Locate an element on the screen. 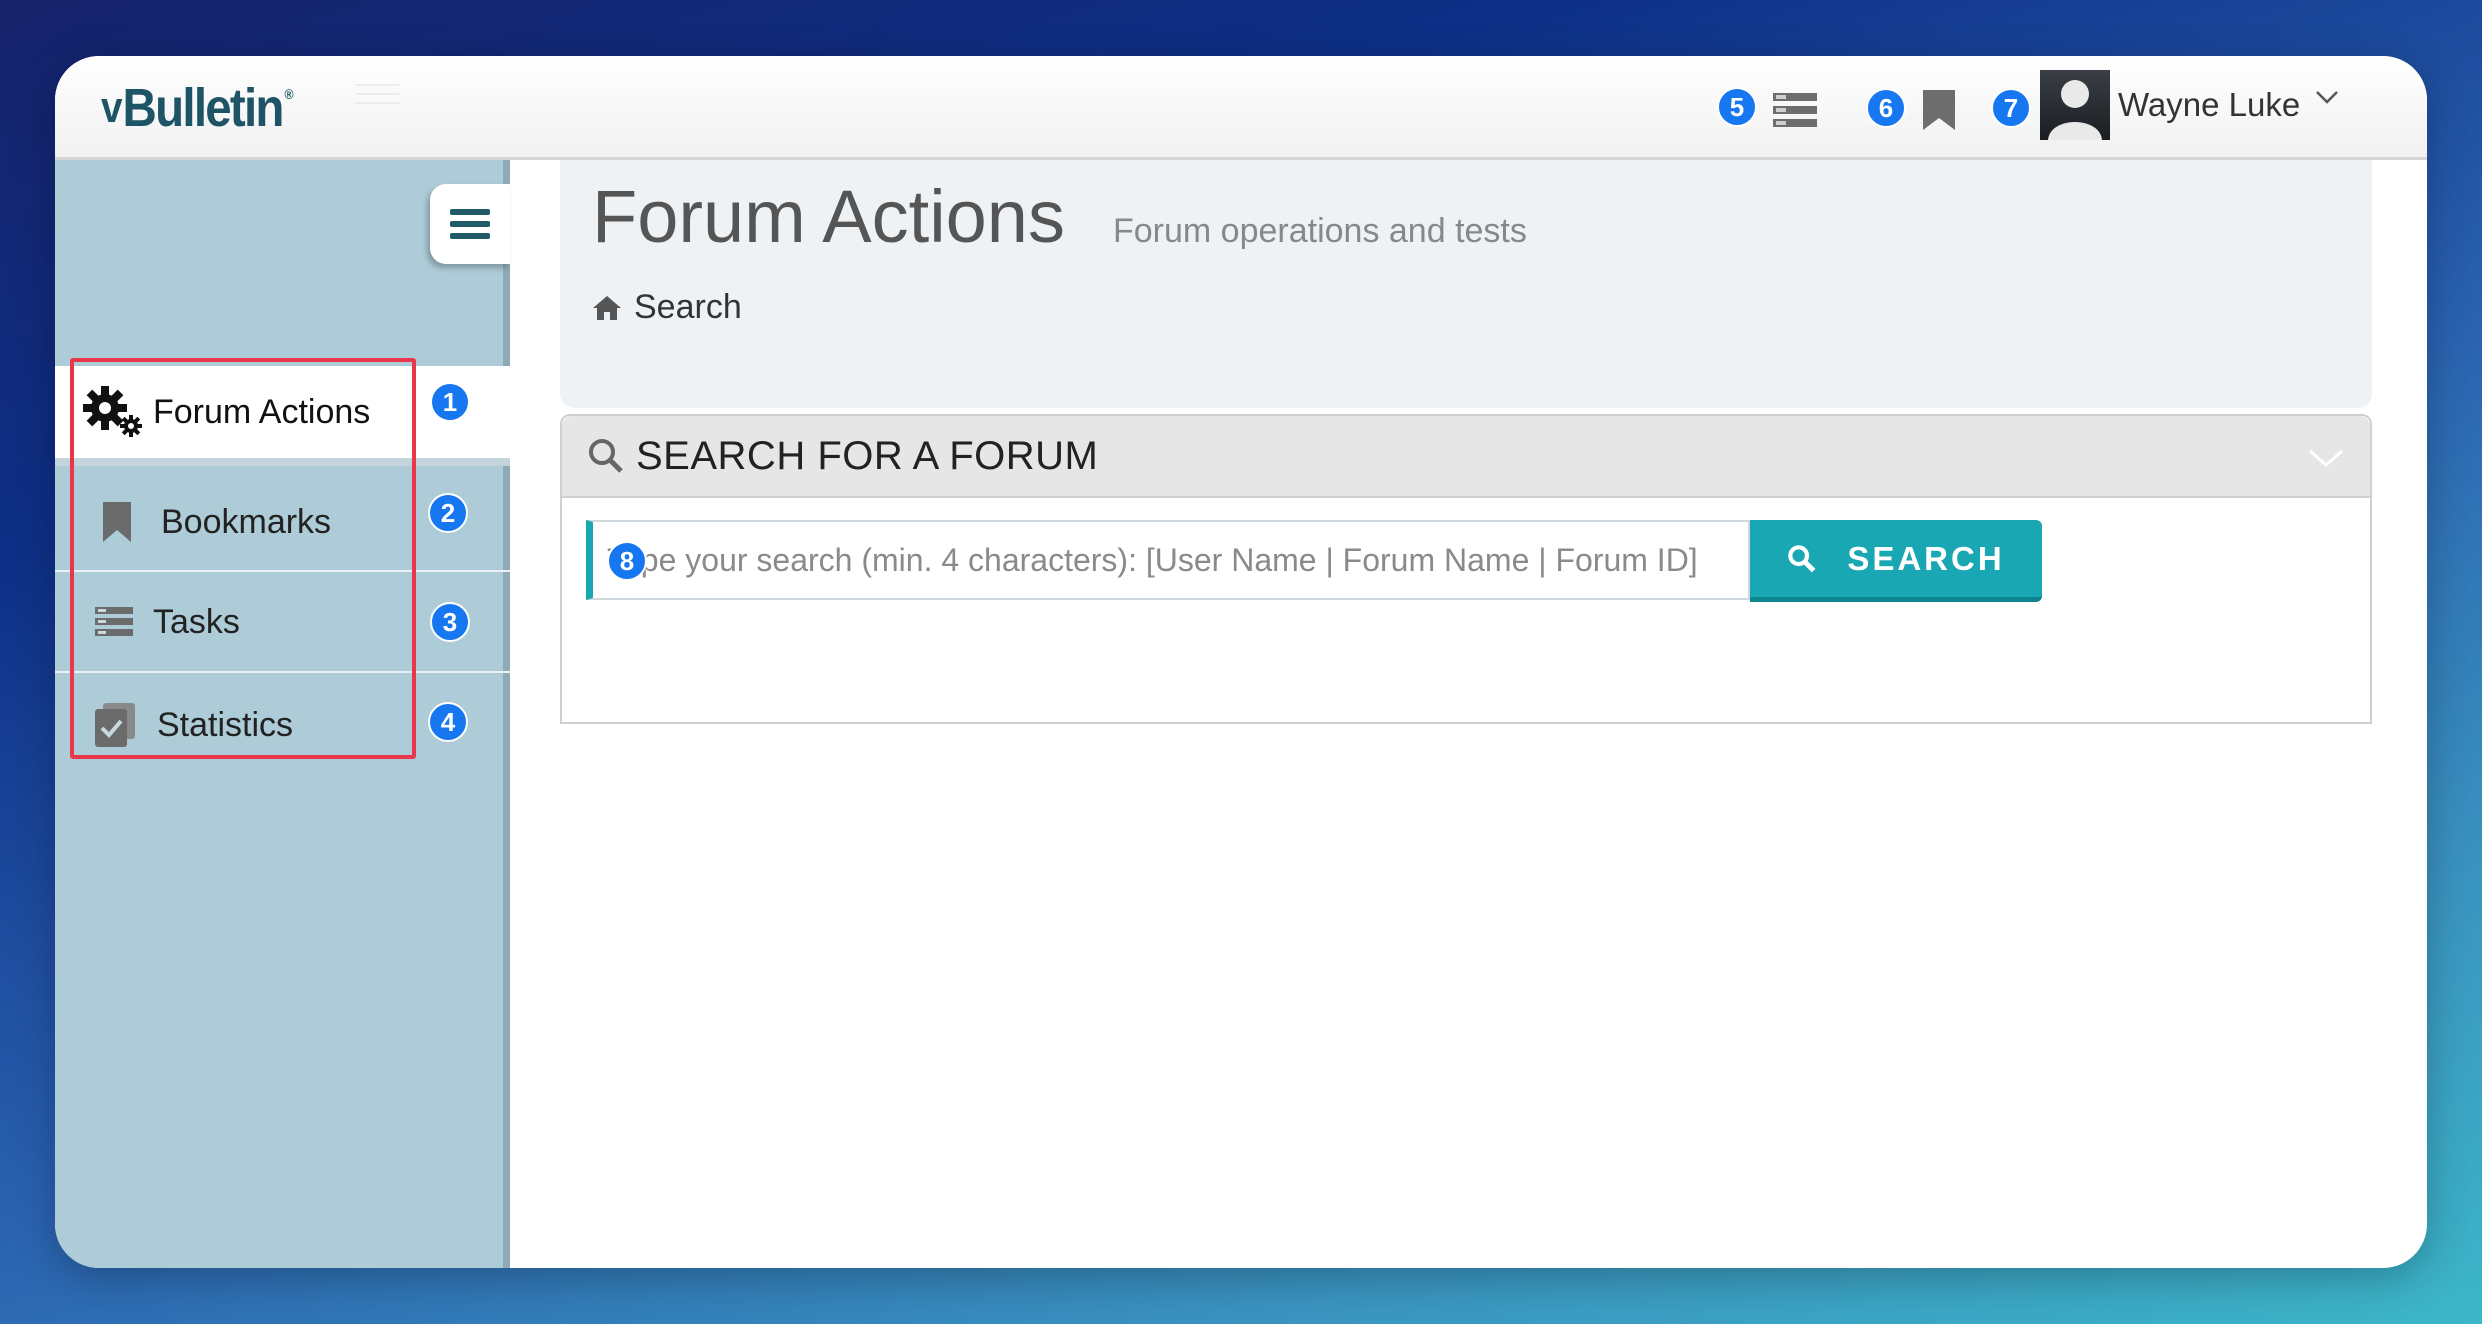  search-panel-header: SEARCH FOR A FORUM is located at coordinates (1466, 457).